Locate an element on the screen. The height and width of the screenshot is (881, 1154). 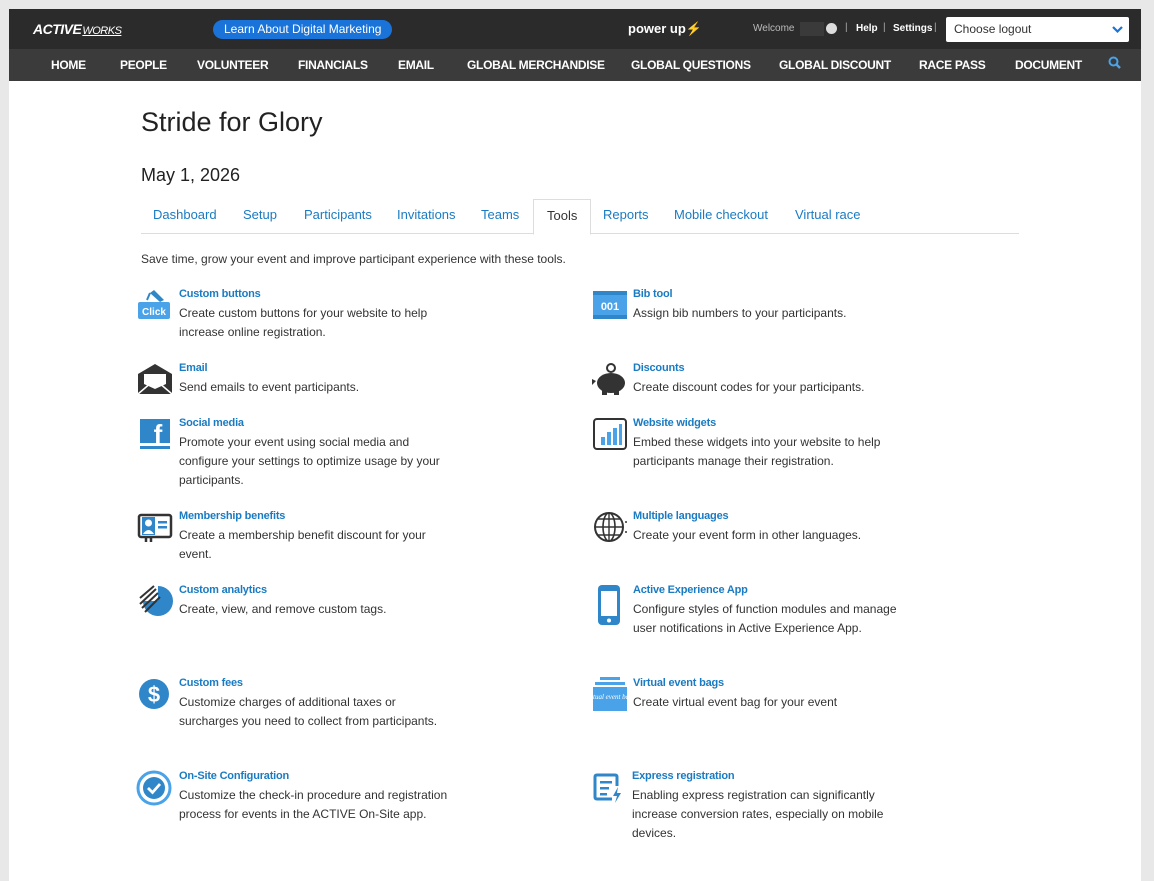
tool-name: Social media is located at coordinates (211, 423).